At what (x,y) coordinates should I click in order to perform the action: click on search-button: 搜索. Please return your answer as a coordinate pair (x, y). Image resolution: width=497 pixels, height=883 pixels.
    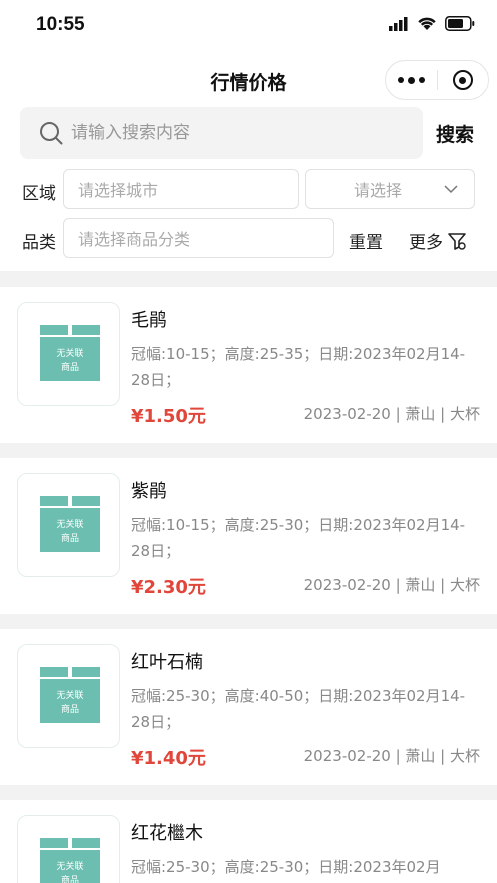
    Looking at the image, I should click on (455, 133).